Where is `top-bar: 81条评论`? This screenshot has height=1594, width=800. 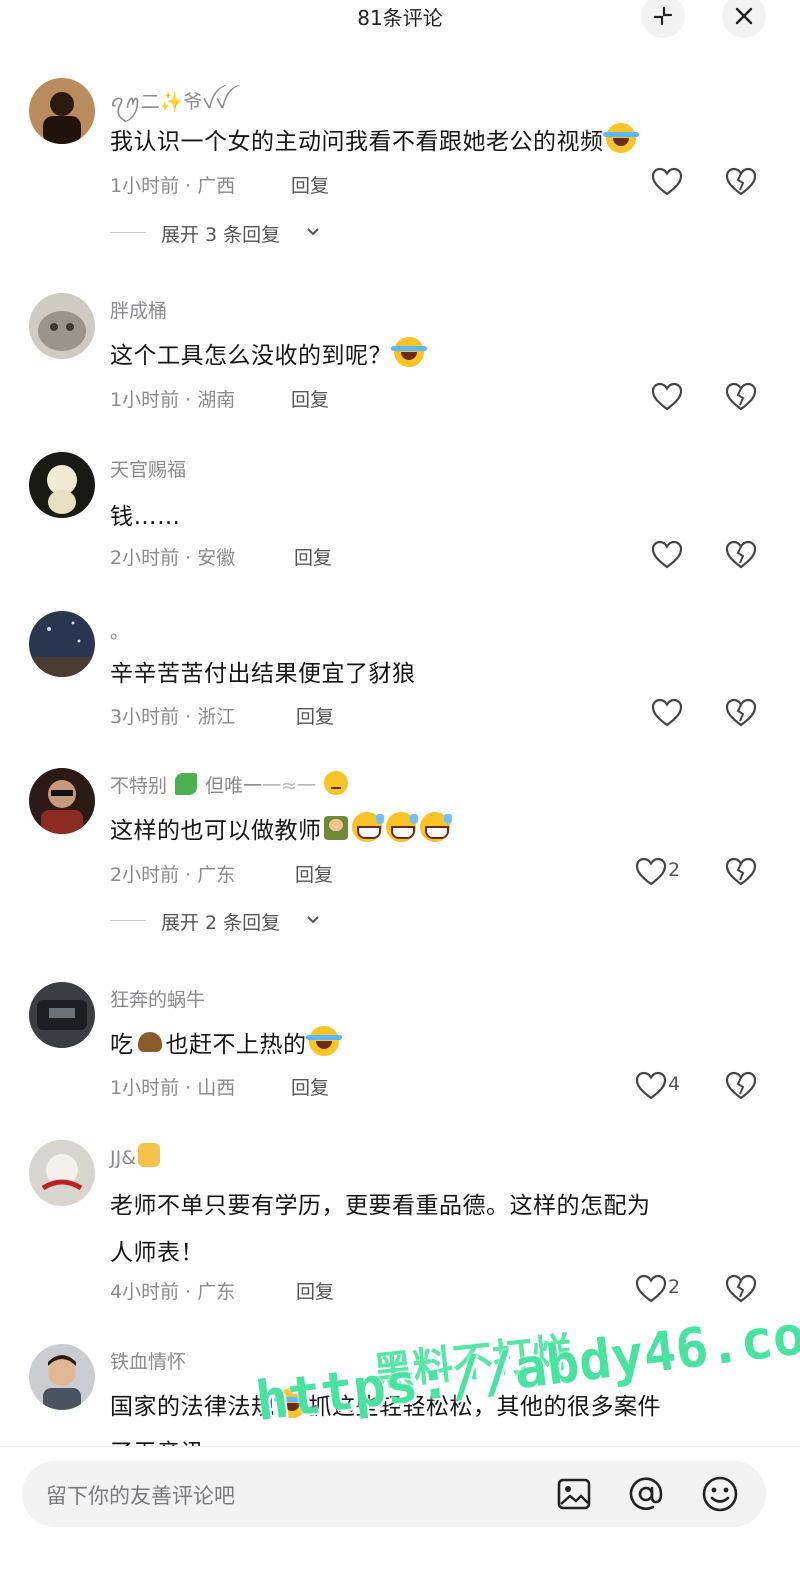 top-bar: 81条评论 is located at coordinates (400, 20).